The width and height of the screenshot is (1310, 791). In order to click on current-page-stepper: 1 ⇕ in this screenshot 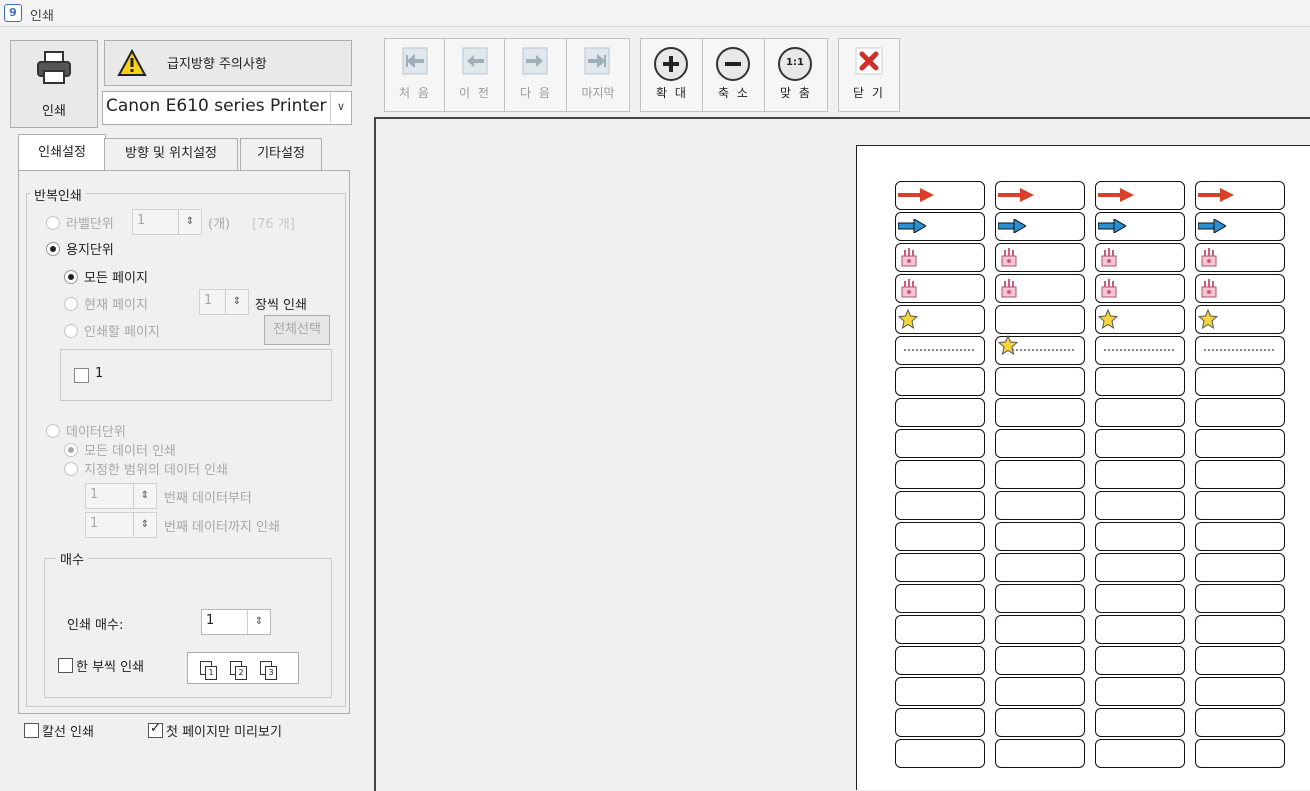, I will do `click(224, 302)`.